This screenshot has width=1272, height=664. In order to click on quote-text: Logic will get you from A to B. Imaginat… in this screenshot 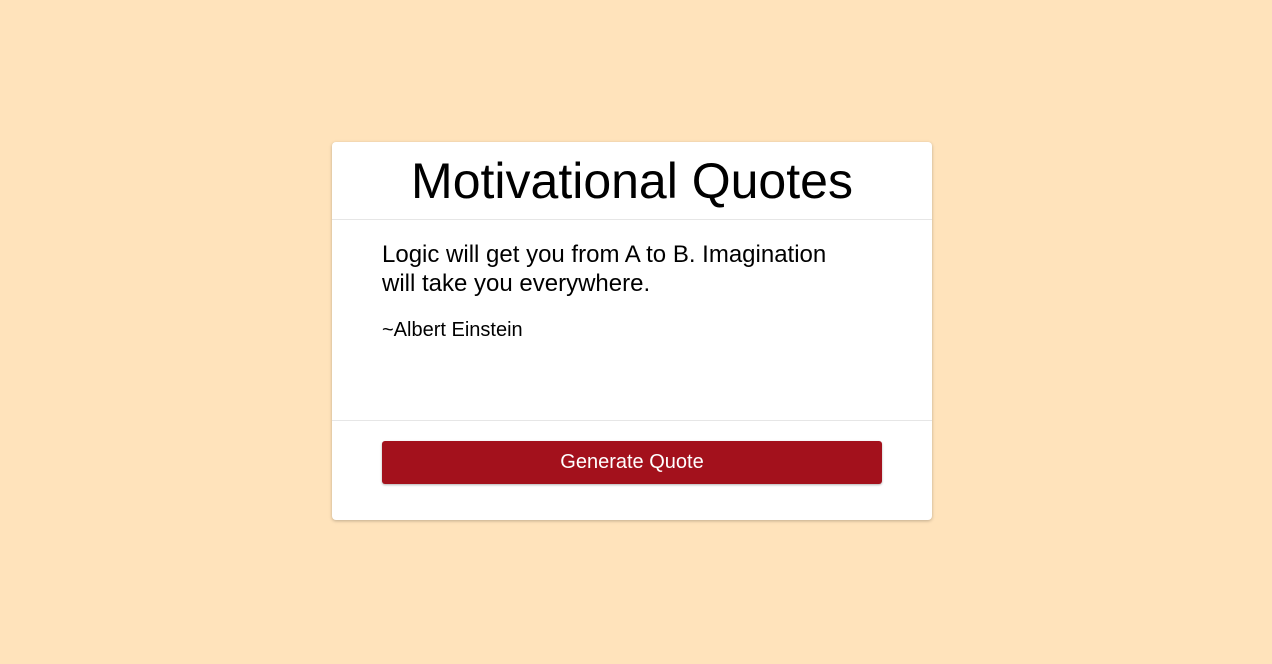, I will do `click(604, 269)`.